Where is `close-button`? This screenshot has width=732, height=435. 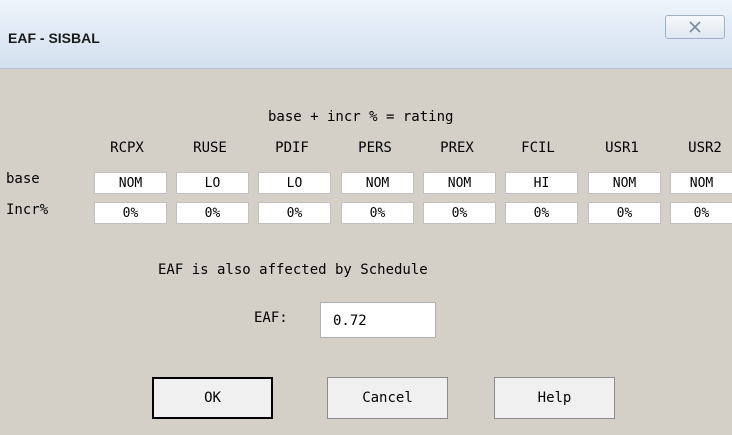 close-button is located at coordinates (695, 27).